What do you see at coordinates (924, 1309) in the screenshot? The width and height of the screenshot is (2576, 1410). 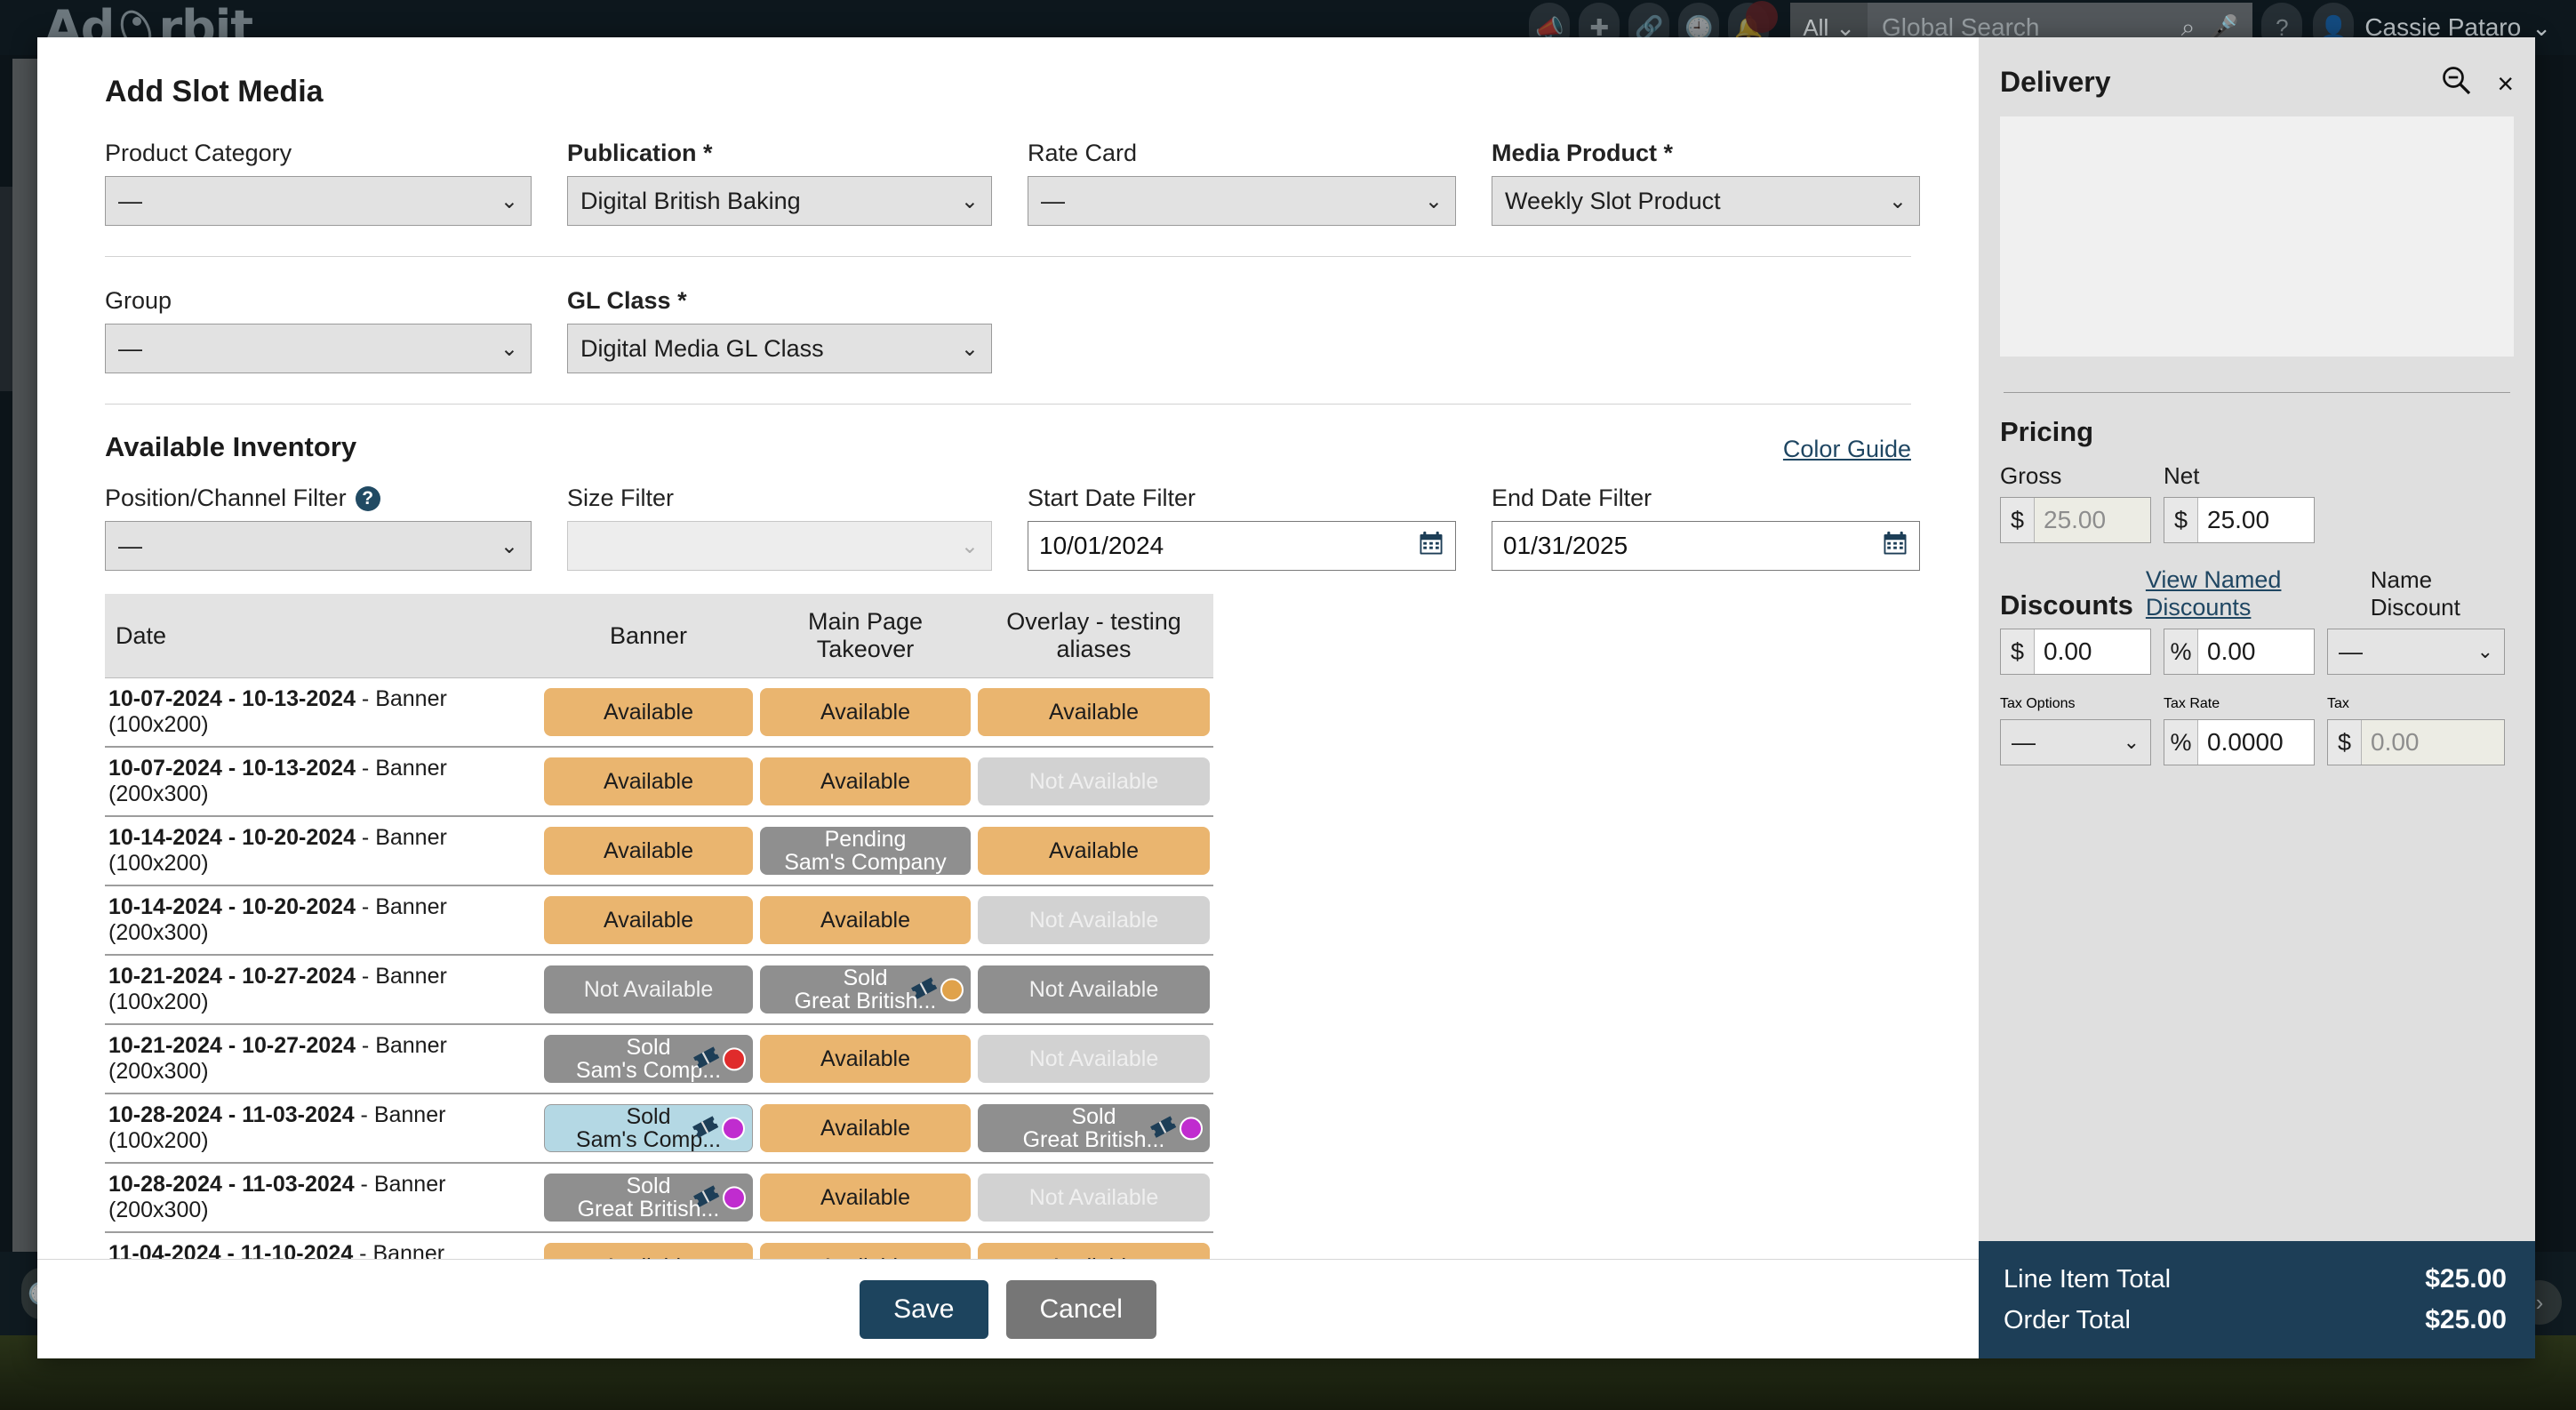 I see `save-button: Save` at bounding box center [924, 1309].